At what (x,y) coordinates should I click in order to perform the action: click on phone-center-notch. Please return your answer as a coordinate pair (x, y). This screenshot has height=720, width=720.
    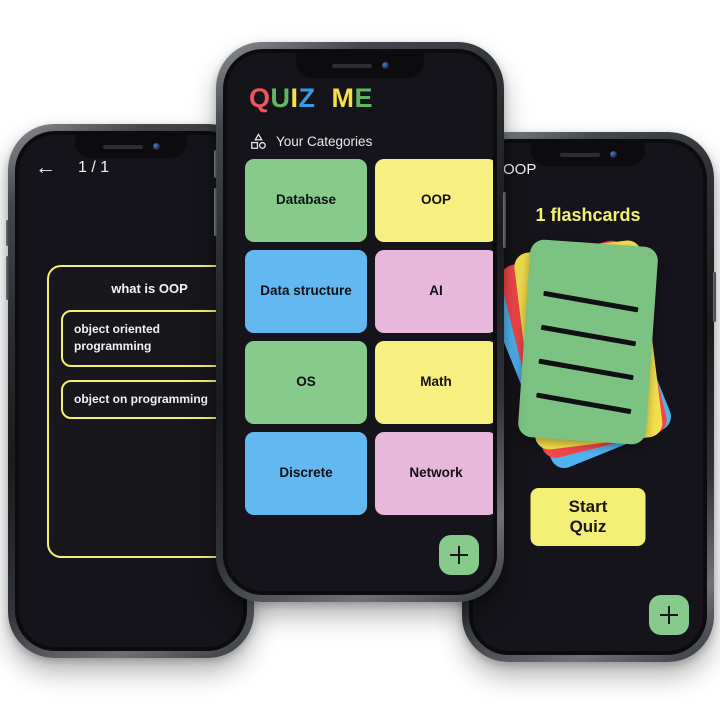
    Looking at the image, I should click on (360, 65).